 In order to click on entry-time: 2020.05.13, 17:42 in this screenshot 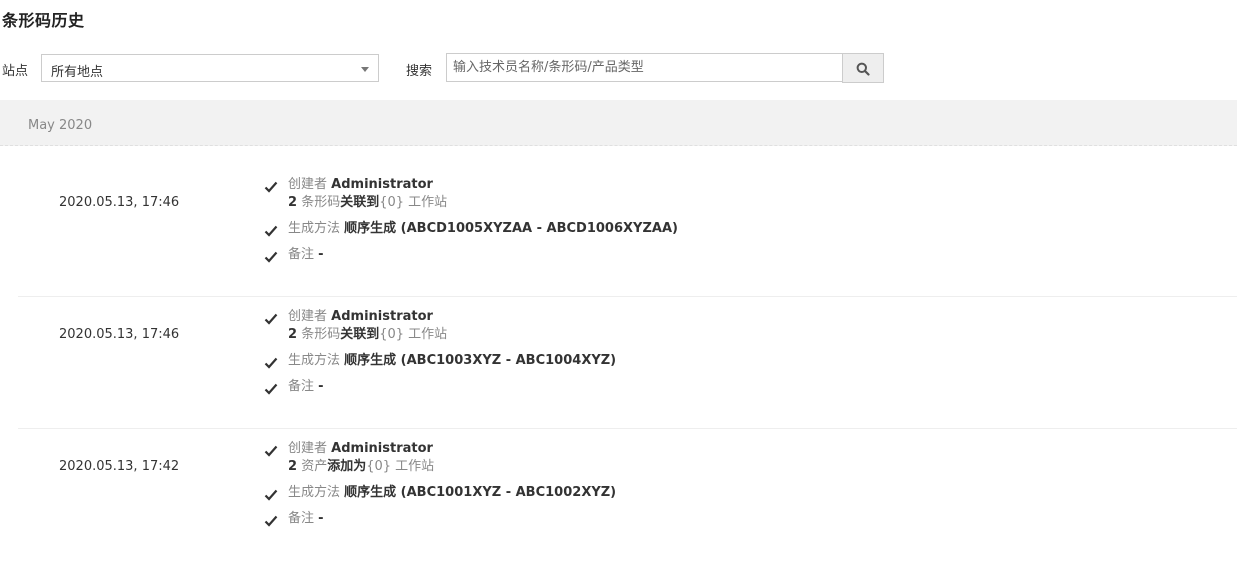, I will do `click(119, 466)`.